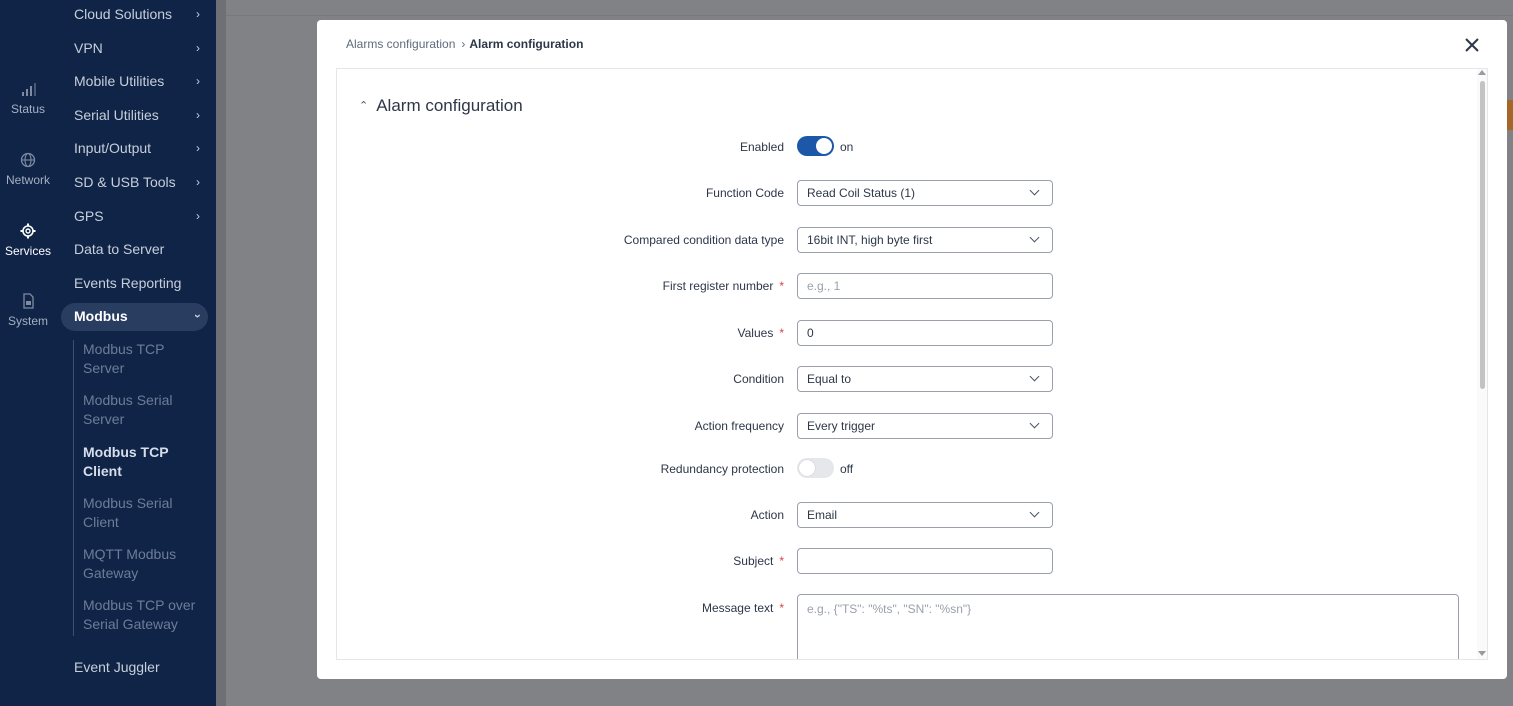 The height and width of the screenshot is (706, 1513). I want to click on menu-item-input-output: Input/Output ›, so click(140, 148).